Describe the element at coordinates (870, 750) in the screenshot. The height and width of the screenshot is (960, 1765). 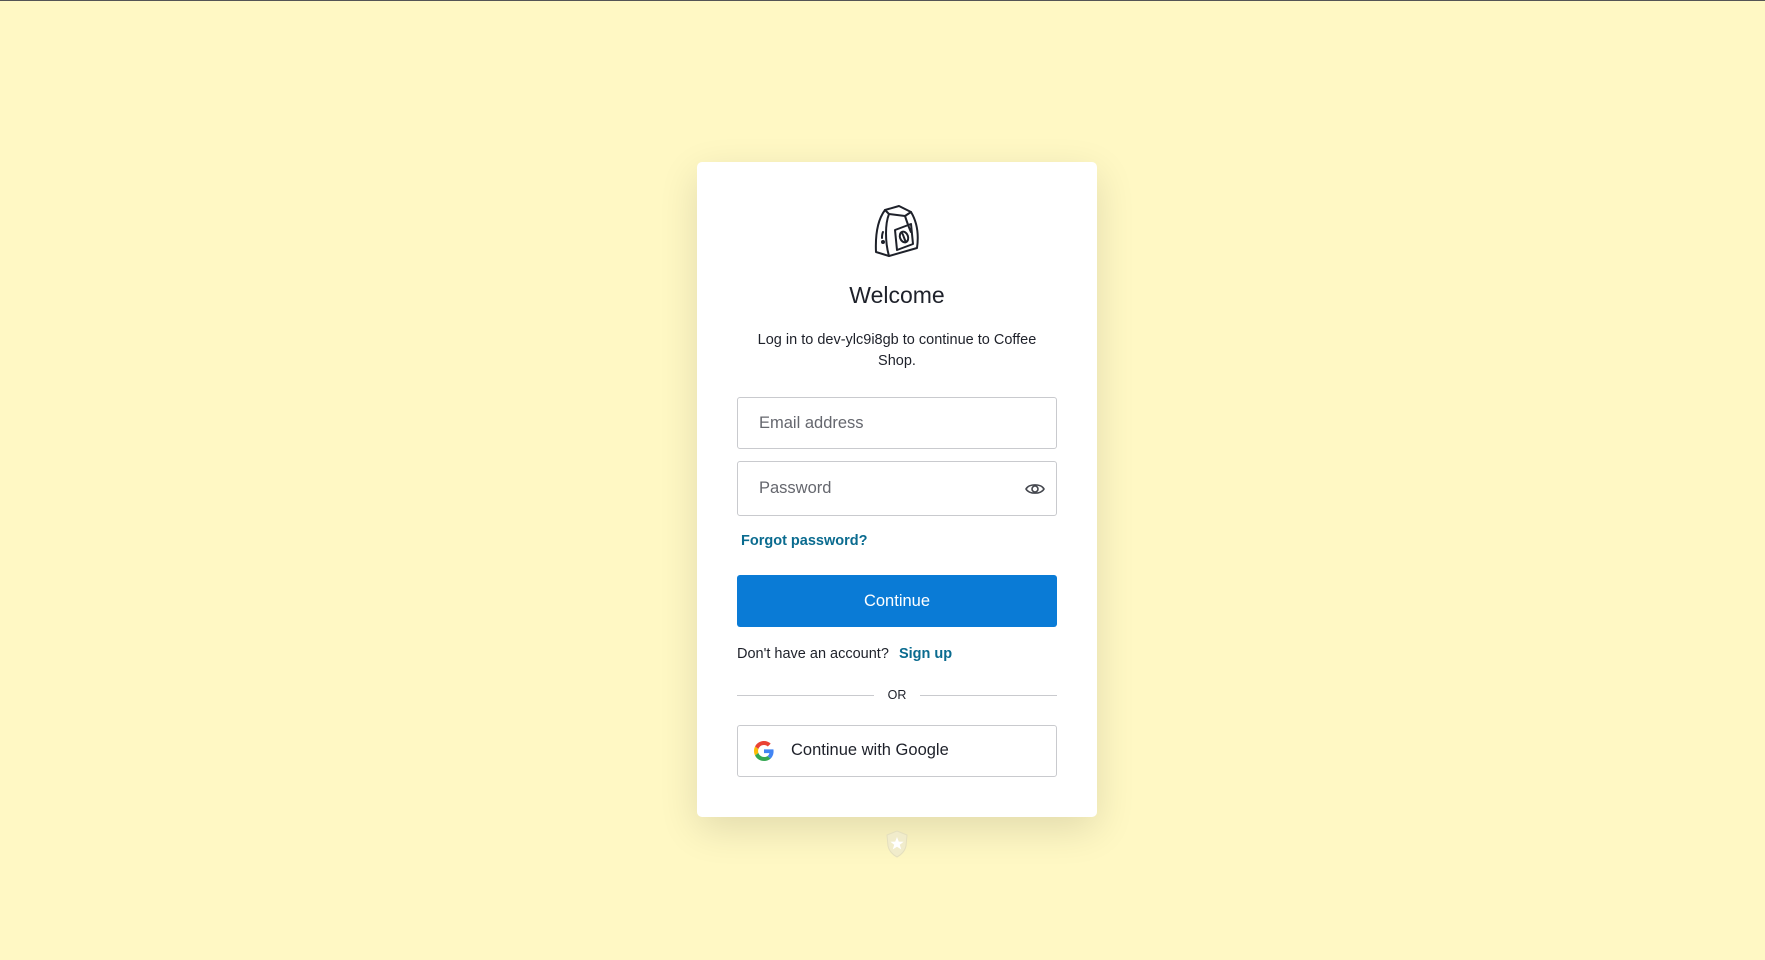
I see `google-button-label: Continue with Google` at that location.